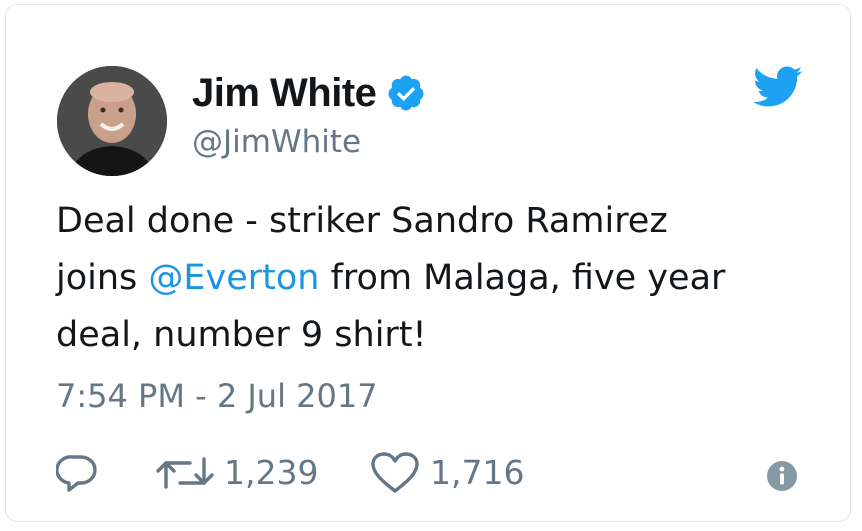 The width and height of the screenshot is (862, 531). I want to click on author-handle: @JimWhite, so click(276, 142).